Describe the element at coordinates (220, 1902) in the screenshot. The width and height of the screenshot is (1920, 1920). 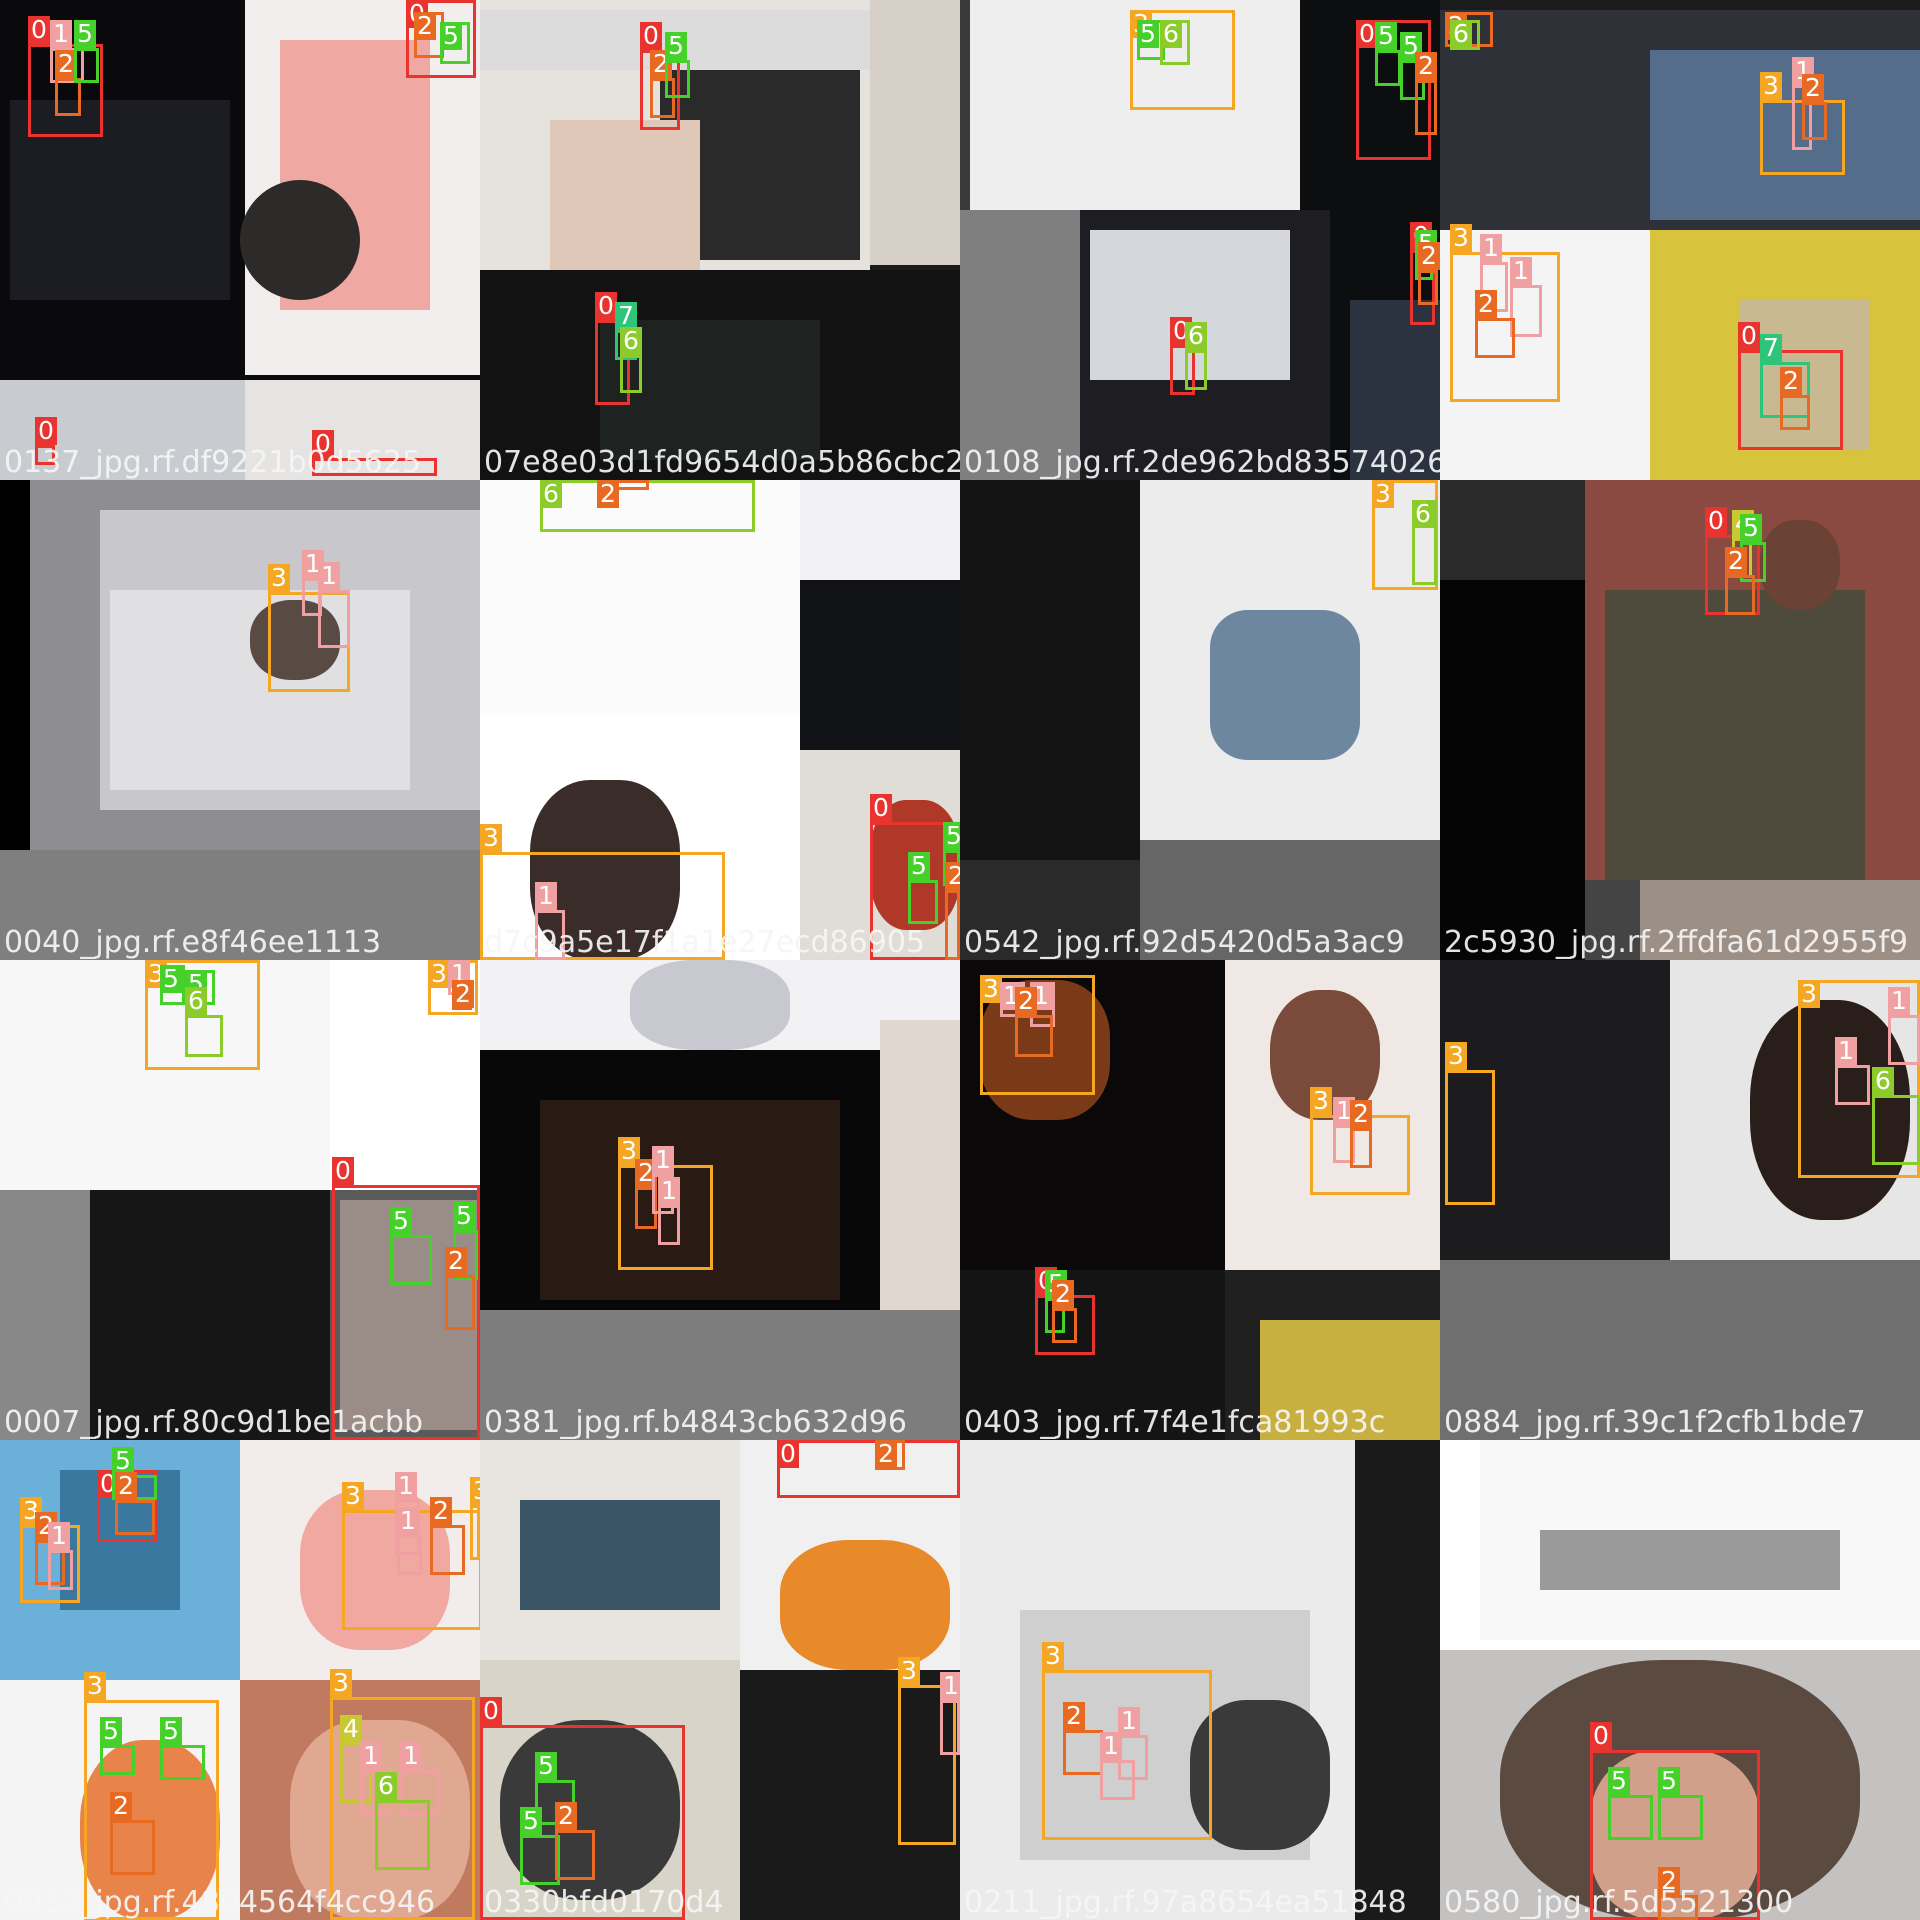
I see `image-filename: 0032_jpg.rf.4804564f4cc946` at that location.